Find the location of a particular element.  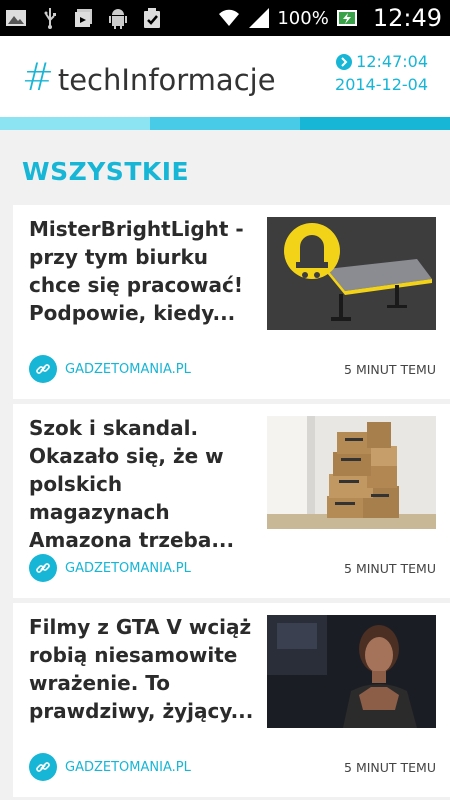

status-bar: 100% 12:49 is located at coordinates (225, 18).